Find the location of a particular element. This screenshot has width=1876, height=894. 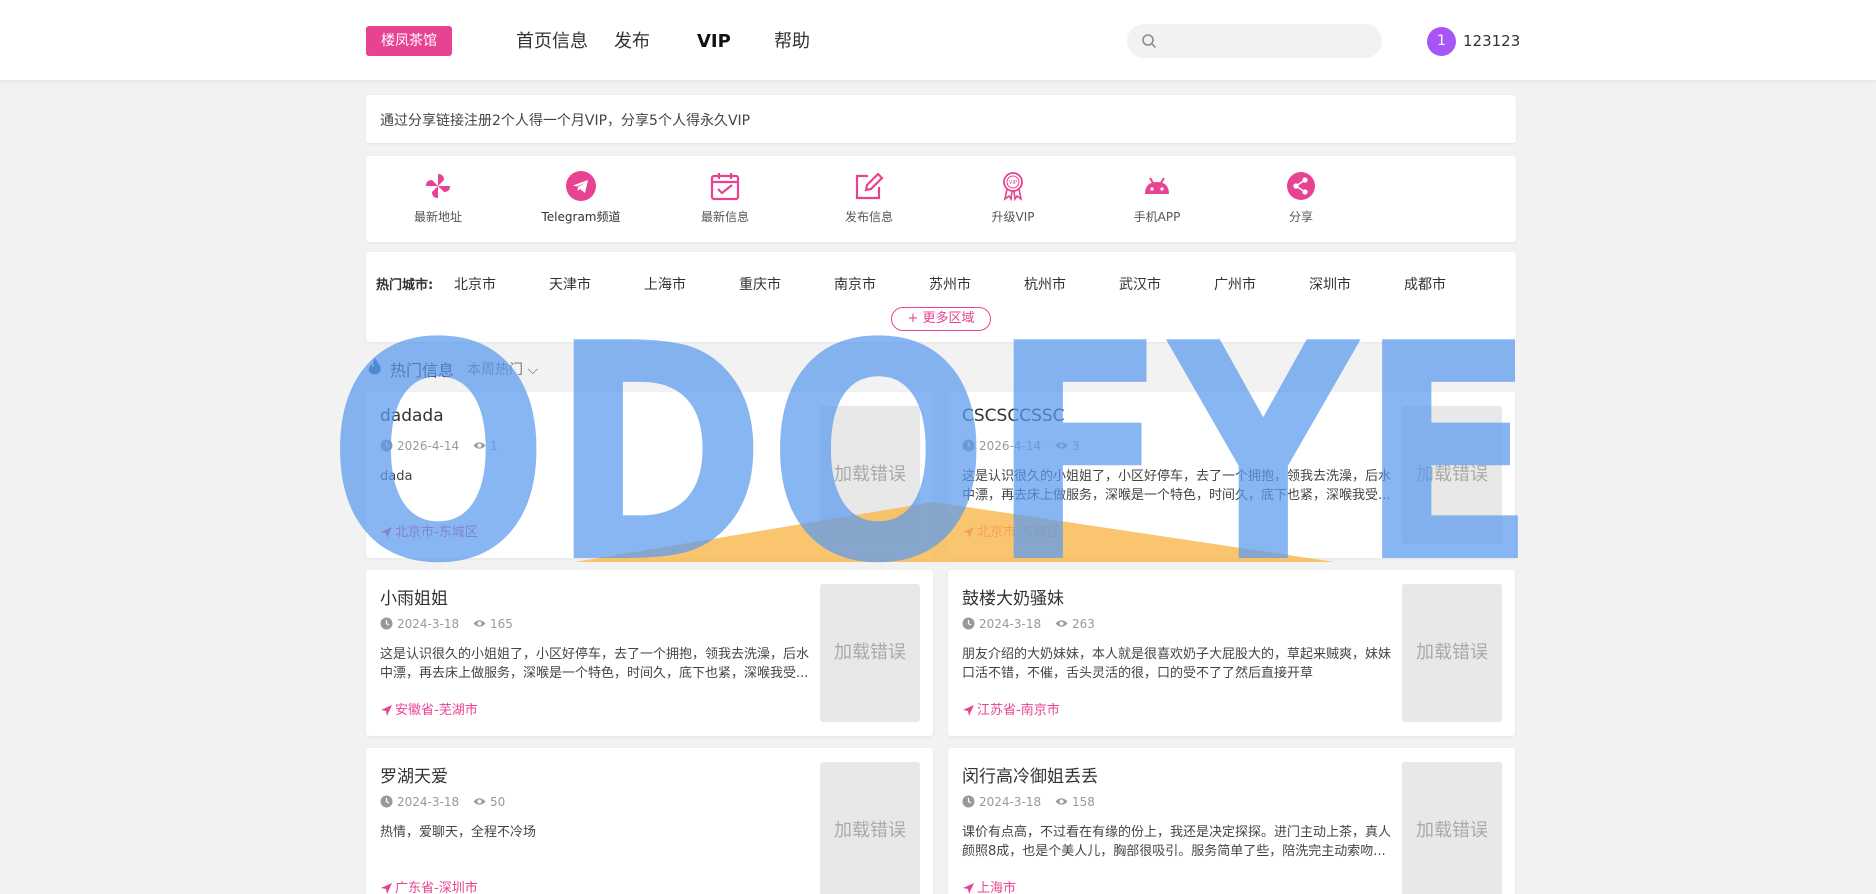

calendar-icon is located at coordinates (725, 187).